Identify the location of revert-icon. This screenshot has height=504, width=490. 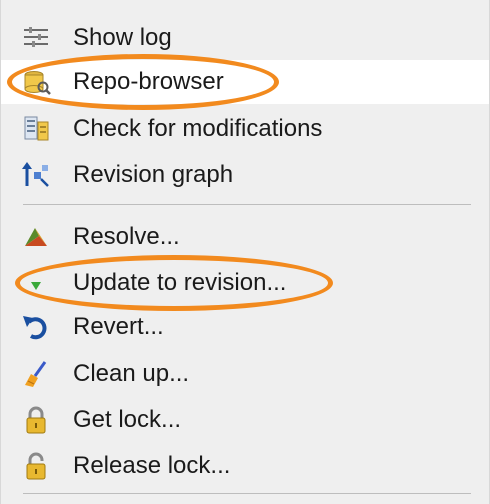
(36, 327).